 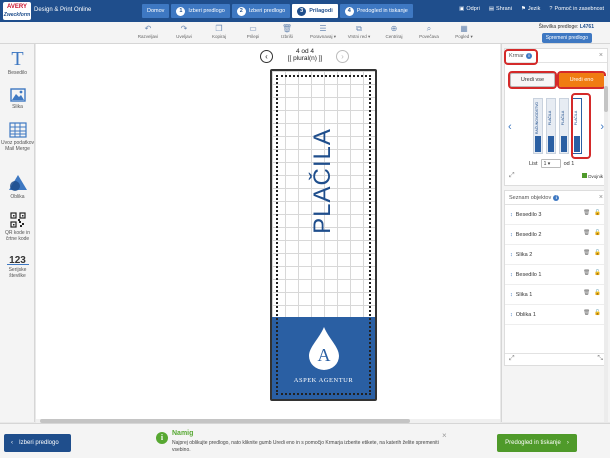 I want to click on paste-button: ▭ Prilepi, so click(x=253, y=31).